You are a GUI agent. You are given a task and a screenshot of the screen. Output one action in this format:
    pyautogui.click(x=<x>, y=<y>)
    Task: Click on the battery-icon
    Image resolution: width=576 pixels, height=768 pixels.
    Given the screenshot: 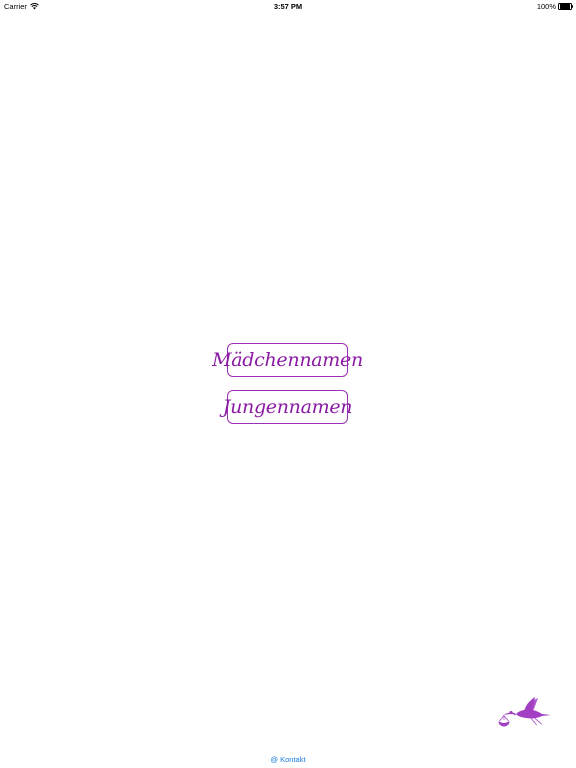 What is the action you would take?
    pyautogui.click(x=566, y=6)
    